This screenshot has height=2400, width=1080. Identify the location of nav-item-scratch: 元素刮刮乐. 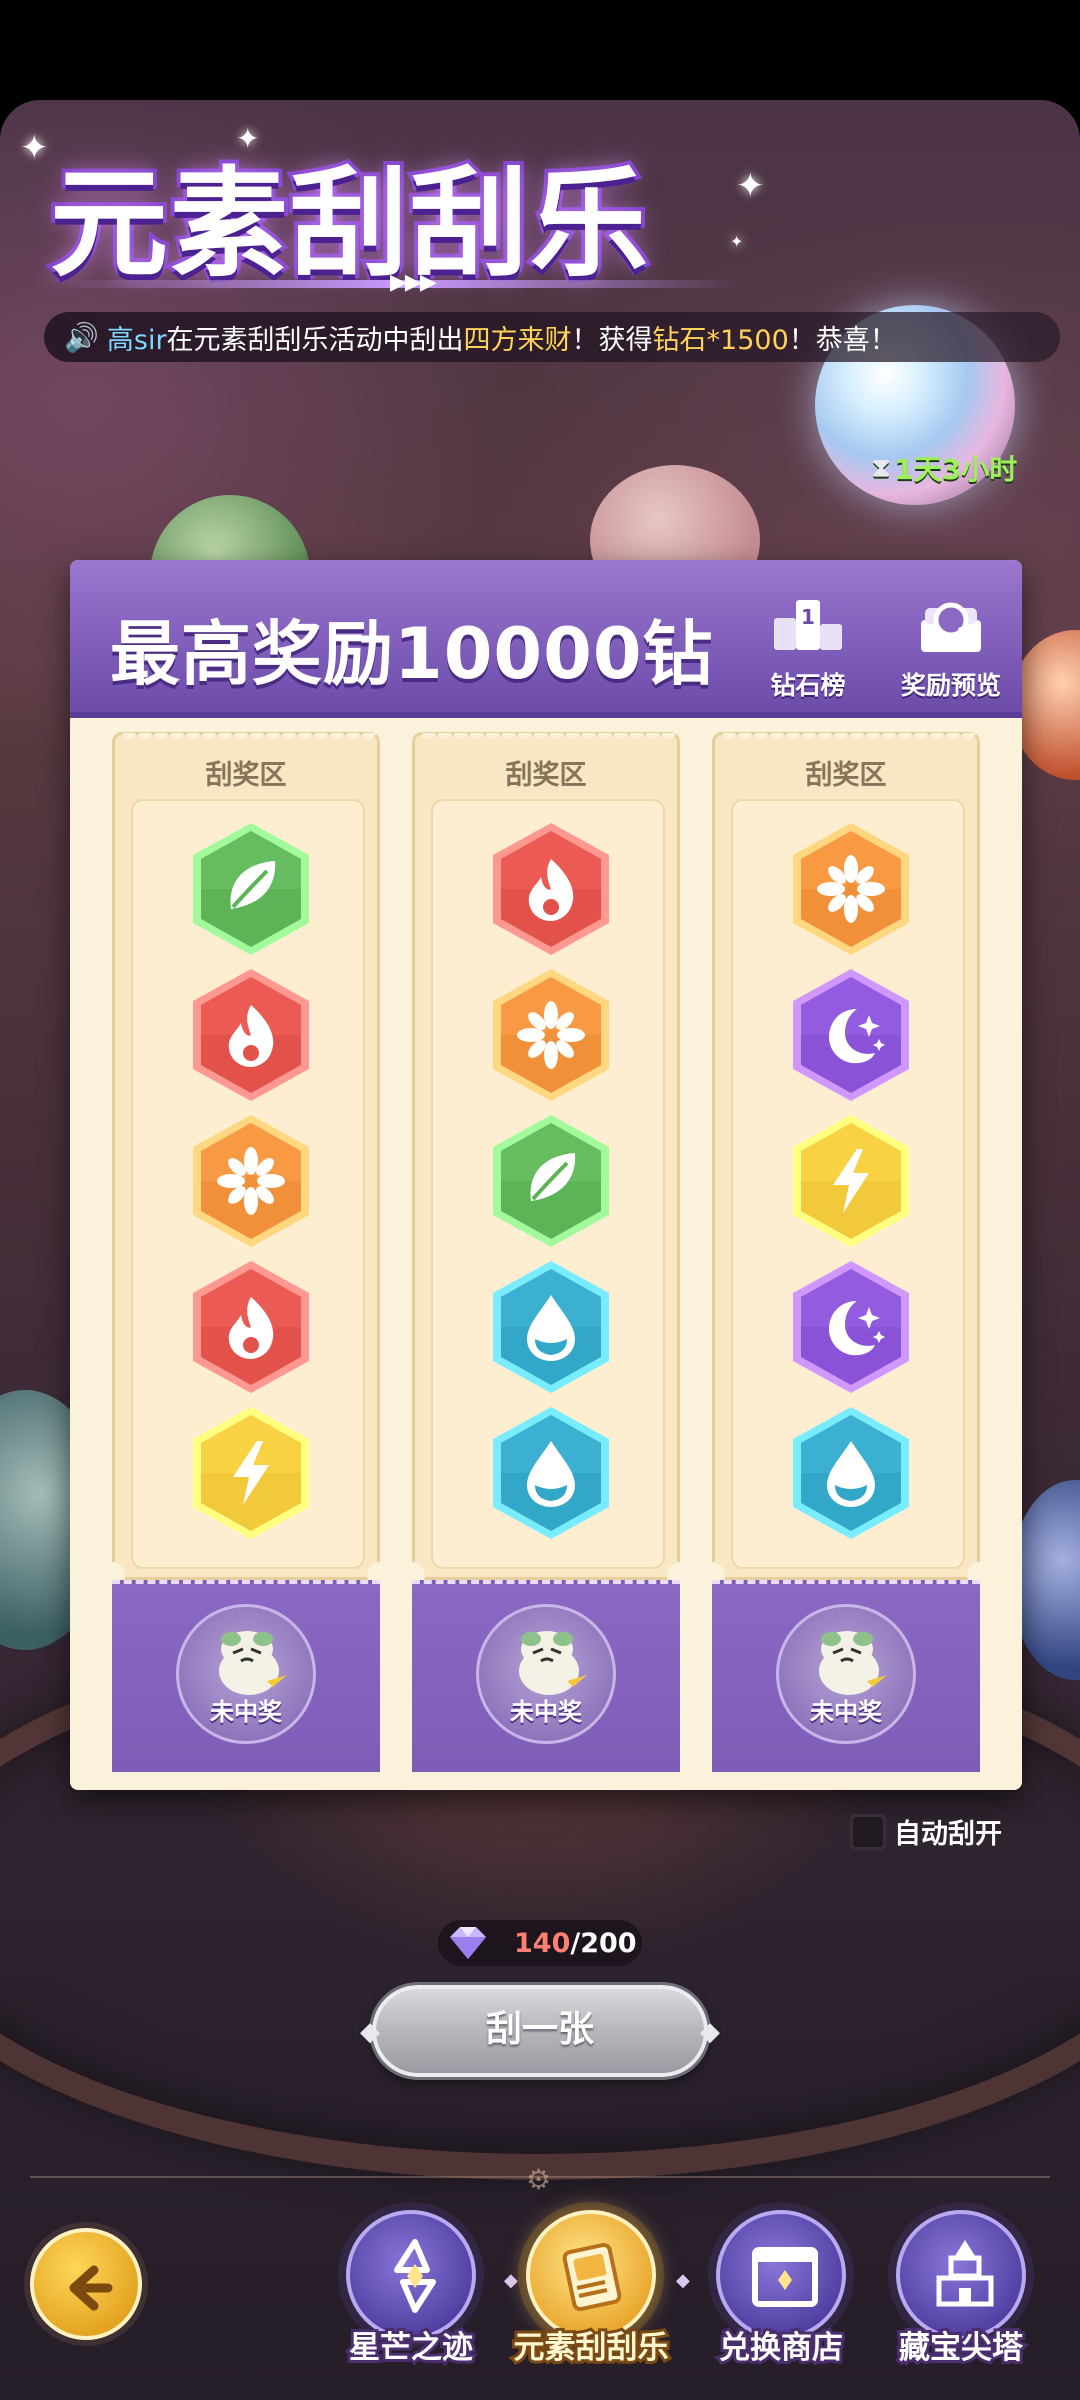
(591, 2289).